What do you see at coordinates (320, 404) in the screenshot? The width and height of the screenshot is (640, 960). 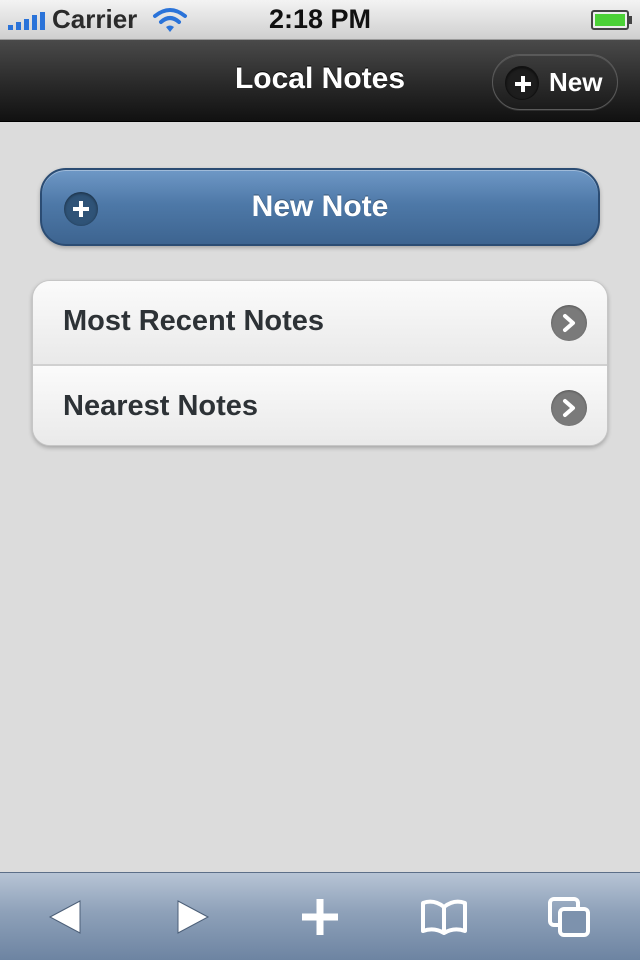 I see `list-item-nearest-notes: Nearest Notes` at bounding box center [320, 404].